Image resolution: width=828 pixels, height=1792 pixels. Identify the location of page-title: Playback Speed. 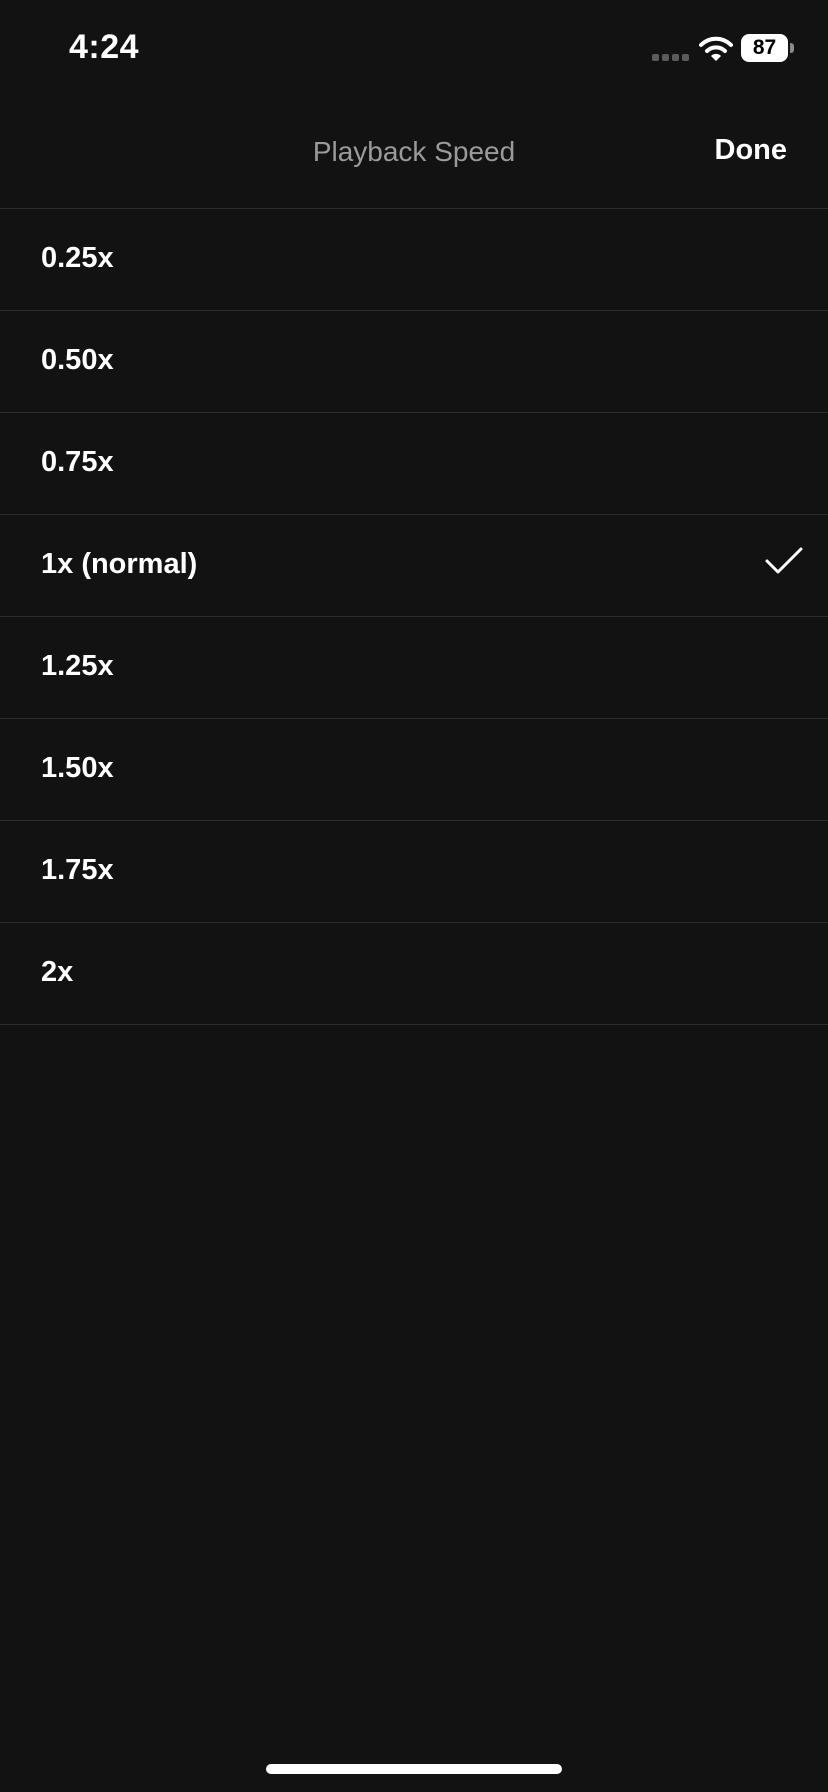
(414, 151).